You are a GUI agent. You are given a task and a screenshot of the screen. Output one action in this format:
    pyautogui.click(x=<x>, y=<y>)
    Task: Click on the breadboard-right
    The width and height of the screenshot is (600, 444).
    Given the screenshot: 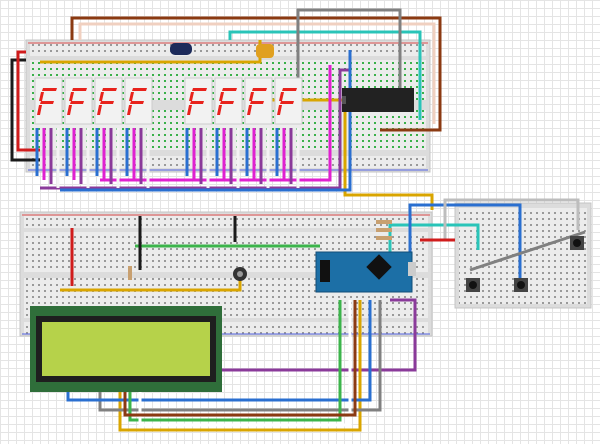 What is the action you would take?
    pyautogui.click(x=523, y=255)
    